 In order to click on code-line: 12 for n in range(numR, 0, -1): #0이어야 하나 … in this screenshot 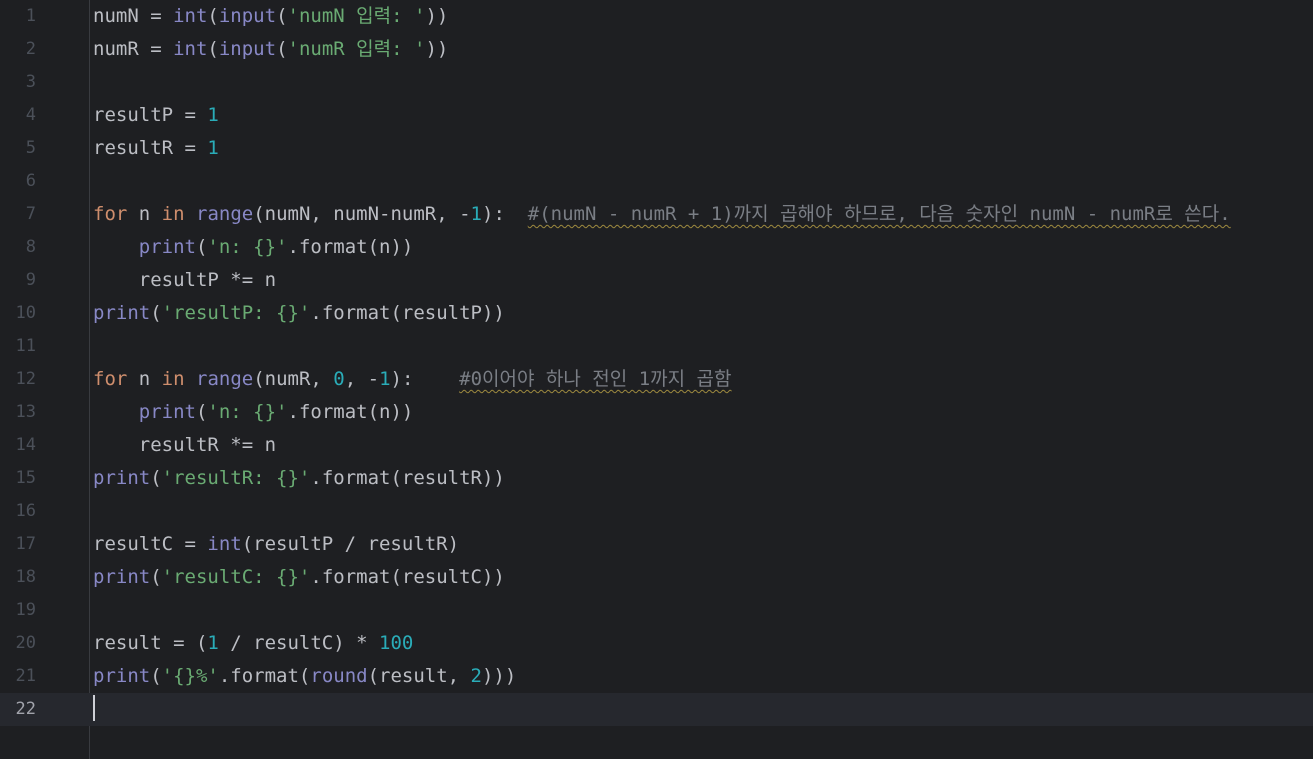, I will do `click(656, 379)`.